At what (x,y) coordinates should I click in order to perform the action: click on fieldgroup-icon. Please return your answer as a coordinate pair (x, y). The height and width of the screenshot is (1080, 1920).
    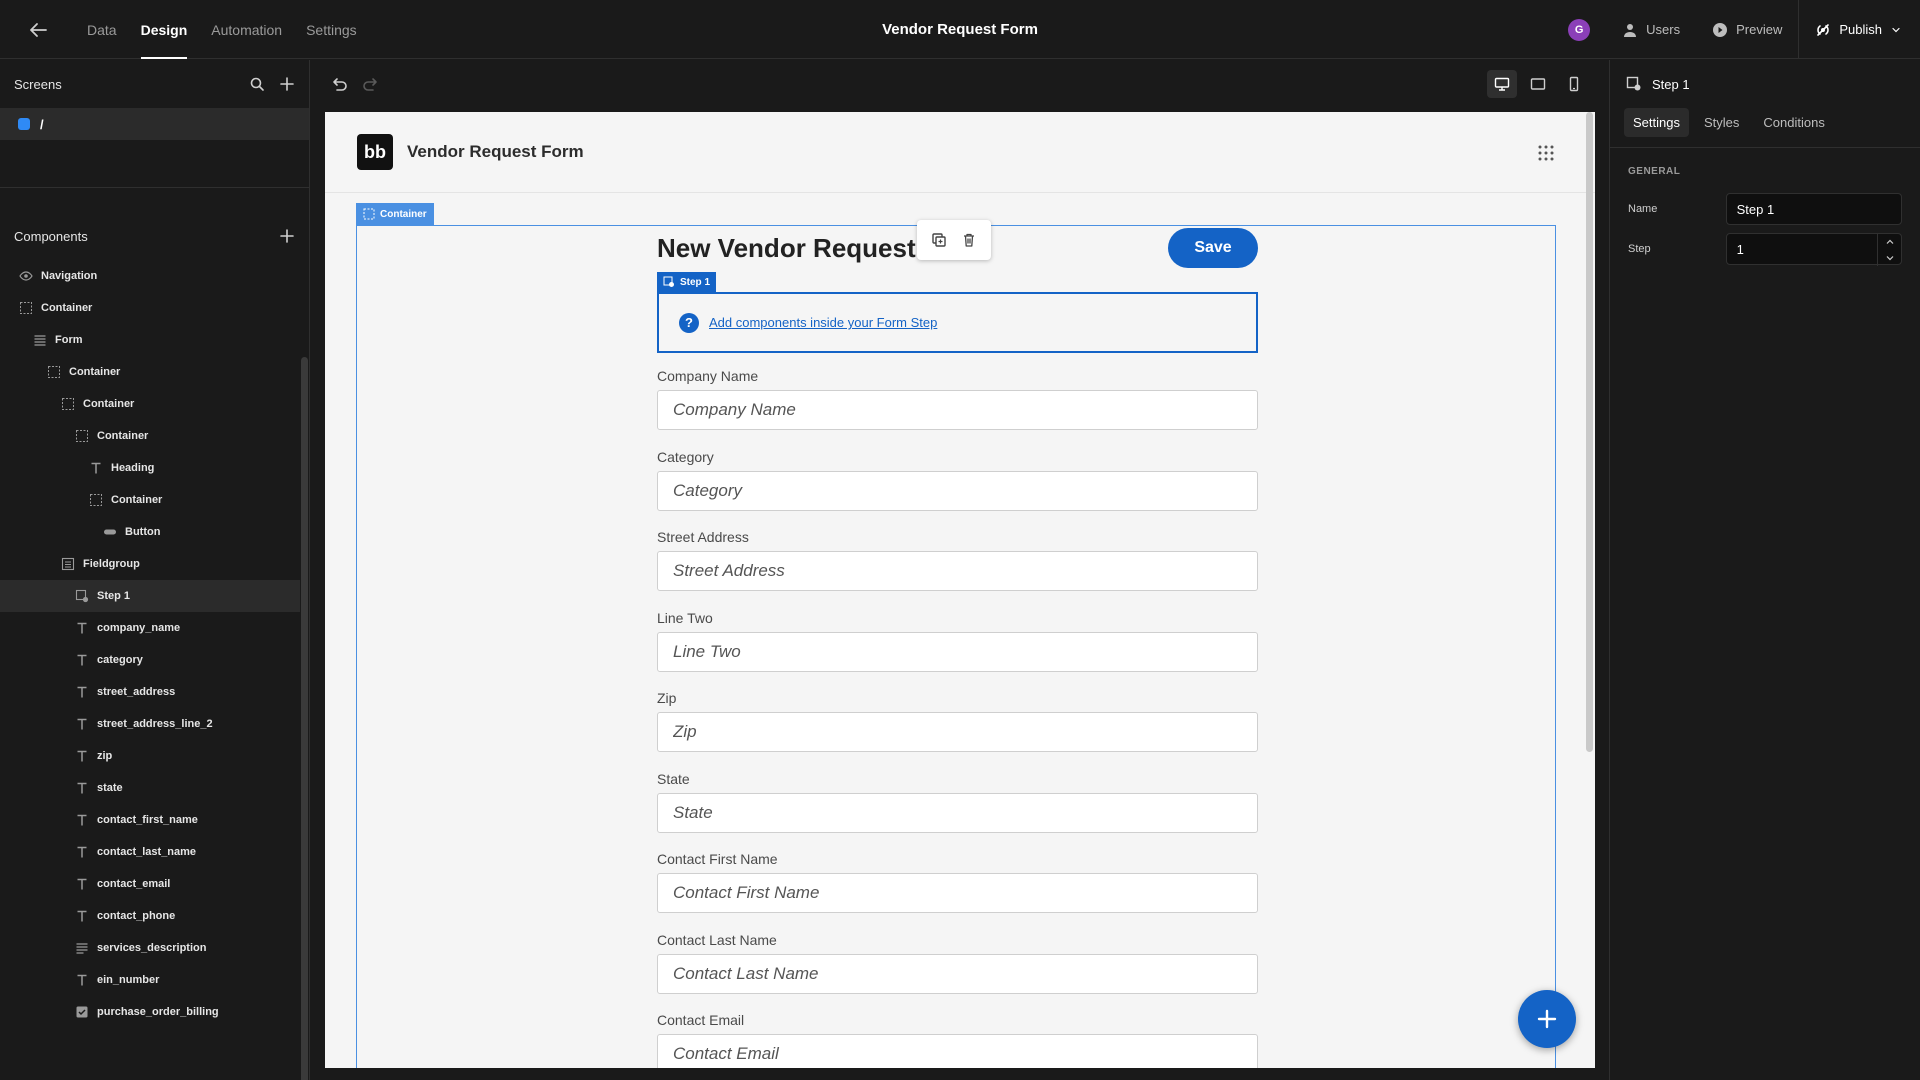
    Looking at the image, I should click on (68, 564).